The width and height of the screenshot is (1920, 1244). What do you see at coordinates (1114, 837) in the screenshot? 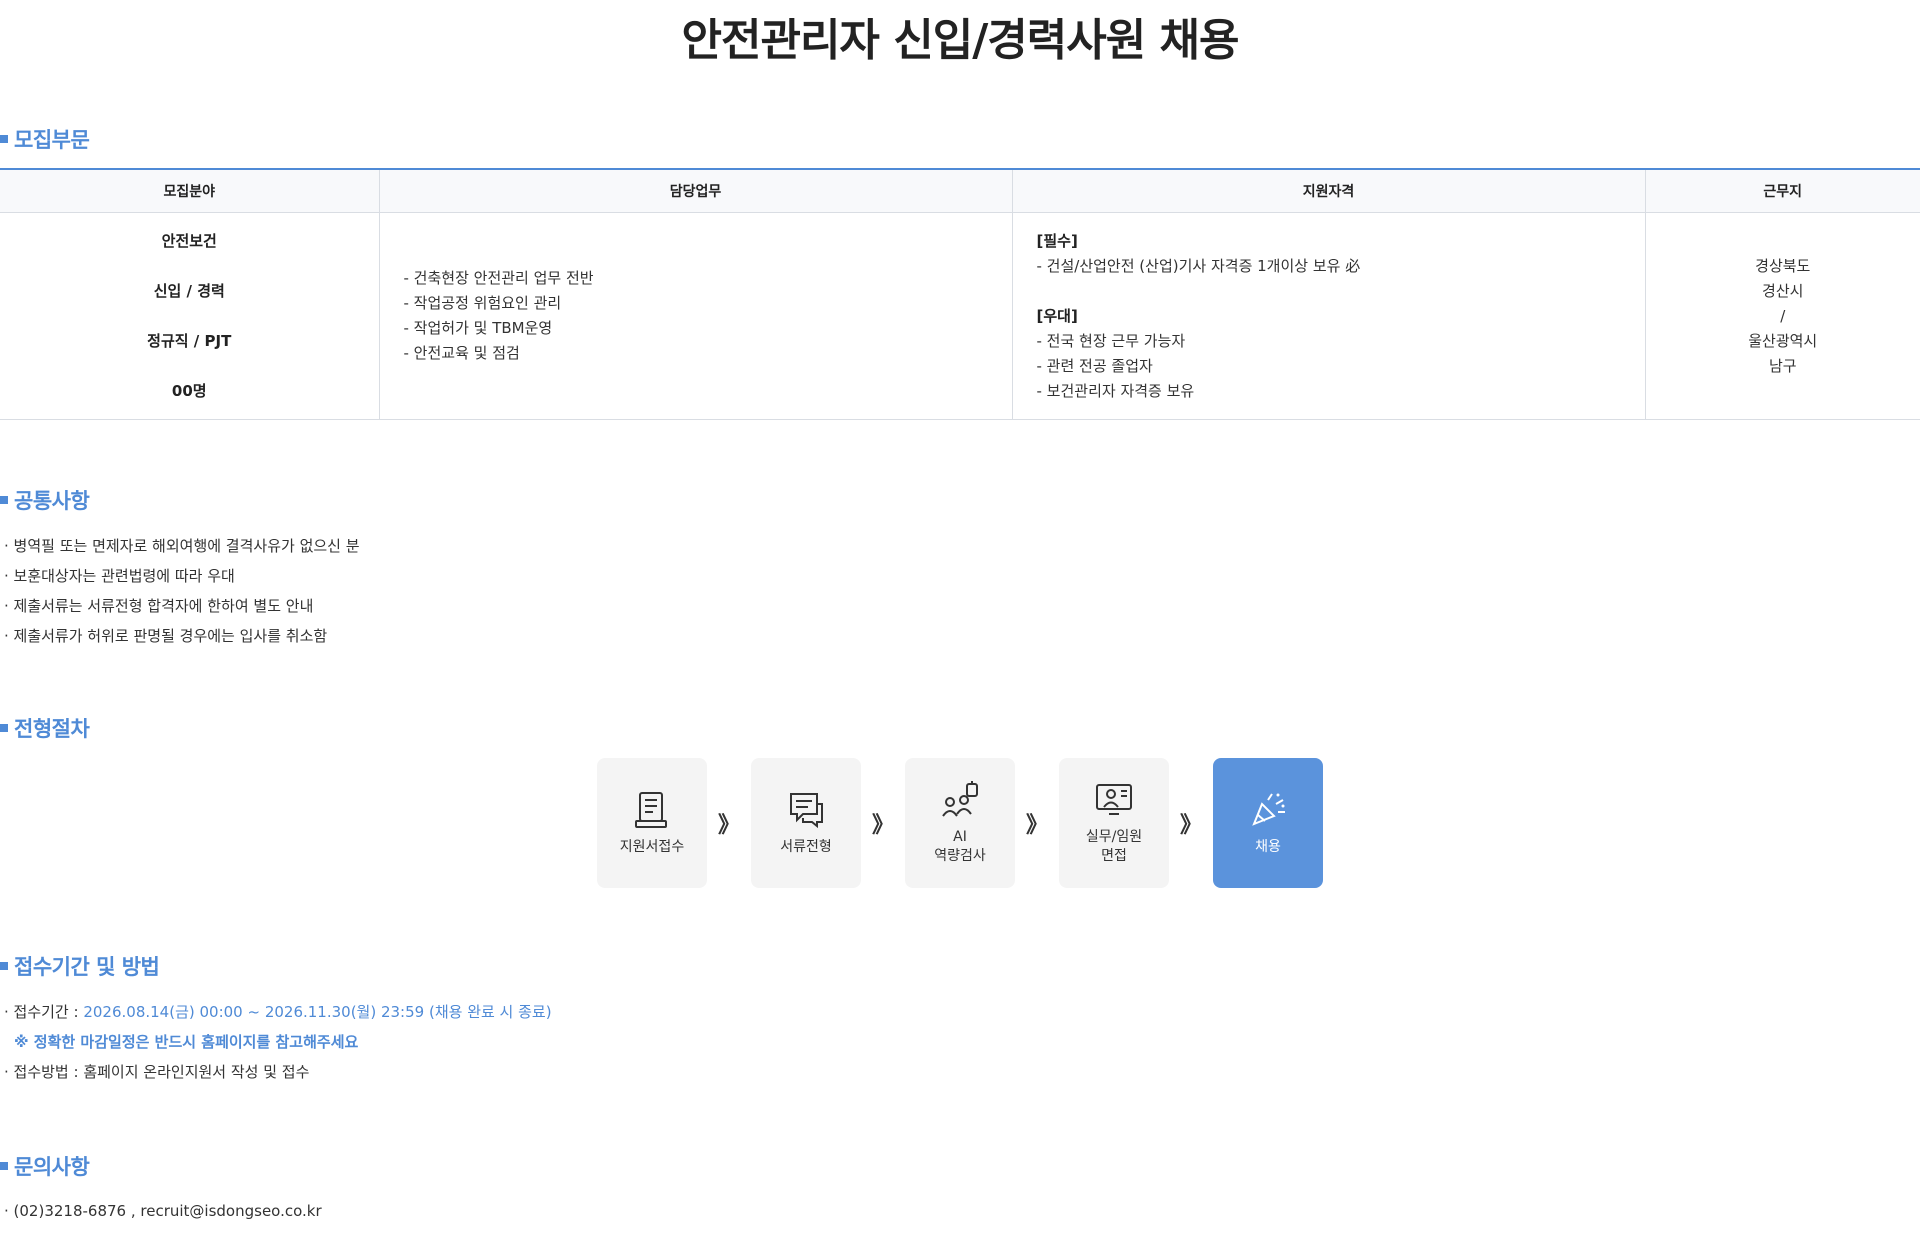
I see `process-step-label: 실무/임원` at bounding box center [1114, 837].